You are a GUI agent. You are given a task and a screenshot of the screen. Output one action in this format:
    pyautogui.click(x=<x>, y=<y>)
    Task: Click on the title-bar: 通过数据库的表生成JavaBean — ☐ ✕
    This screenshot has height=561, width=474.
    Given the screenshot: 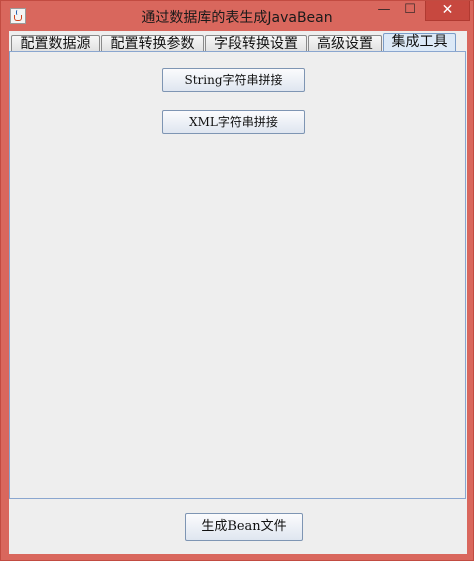 What is the action you would take?
    pyautogui.click(x=237, y=16)
    